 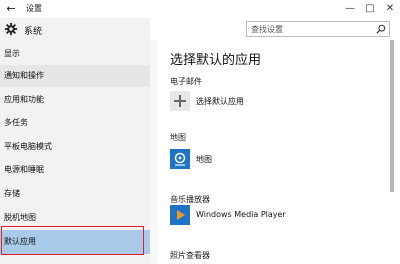 What do you see at coordinates (75, 54) in the screenshot?
I see `sidebar-item-display: 显示` at bounding box center [75, 54].